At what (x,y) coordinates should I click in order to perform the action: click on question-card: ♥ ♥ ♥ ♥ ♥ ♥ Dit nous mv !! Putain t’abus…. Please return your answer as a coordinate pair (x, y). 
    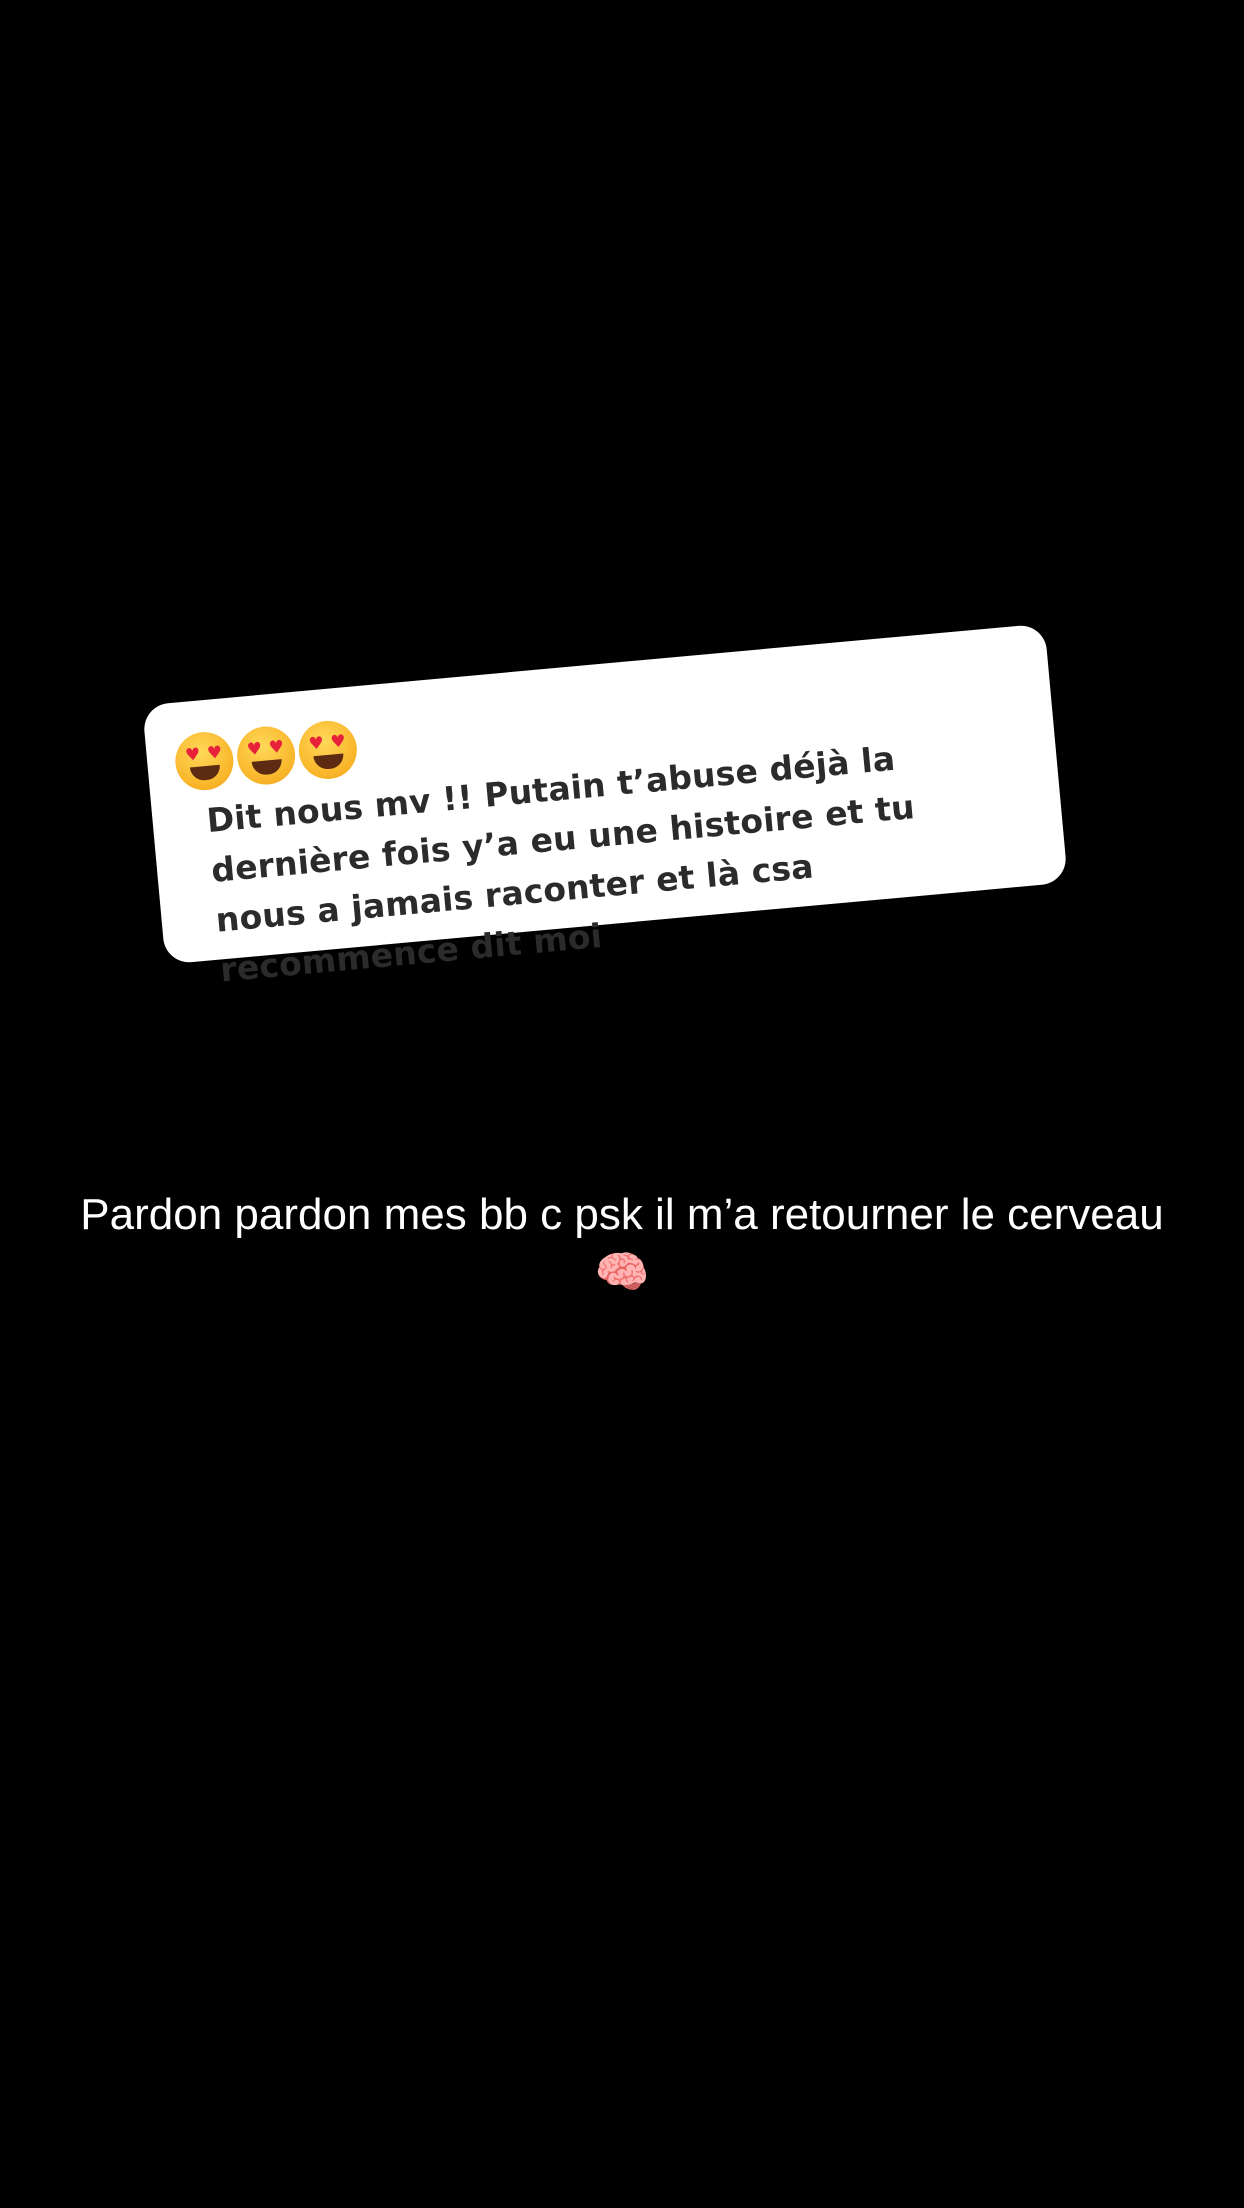
    Looking at the image, I should click on (605, 806).